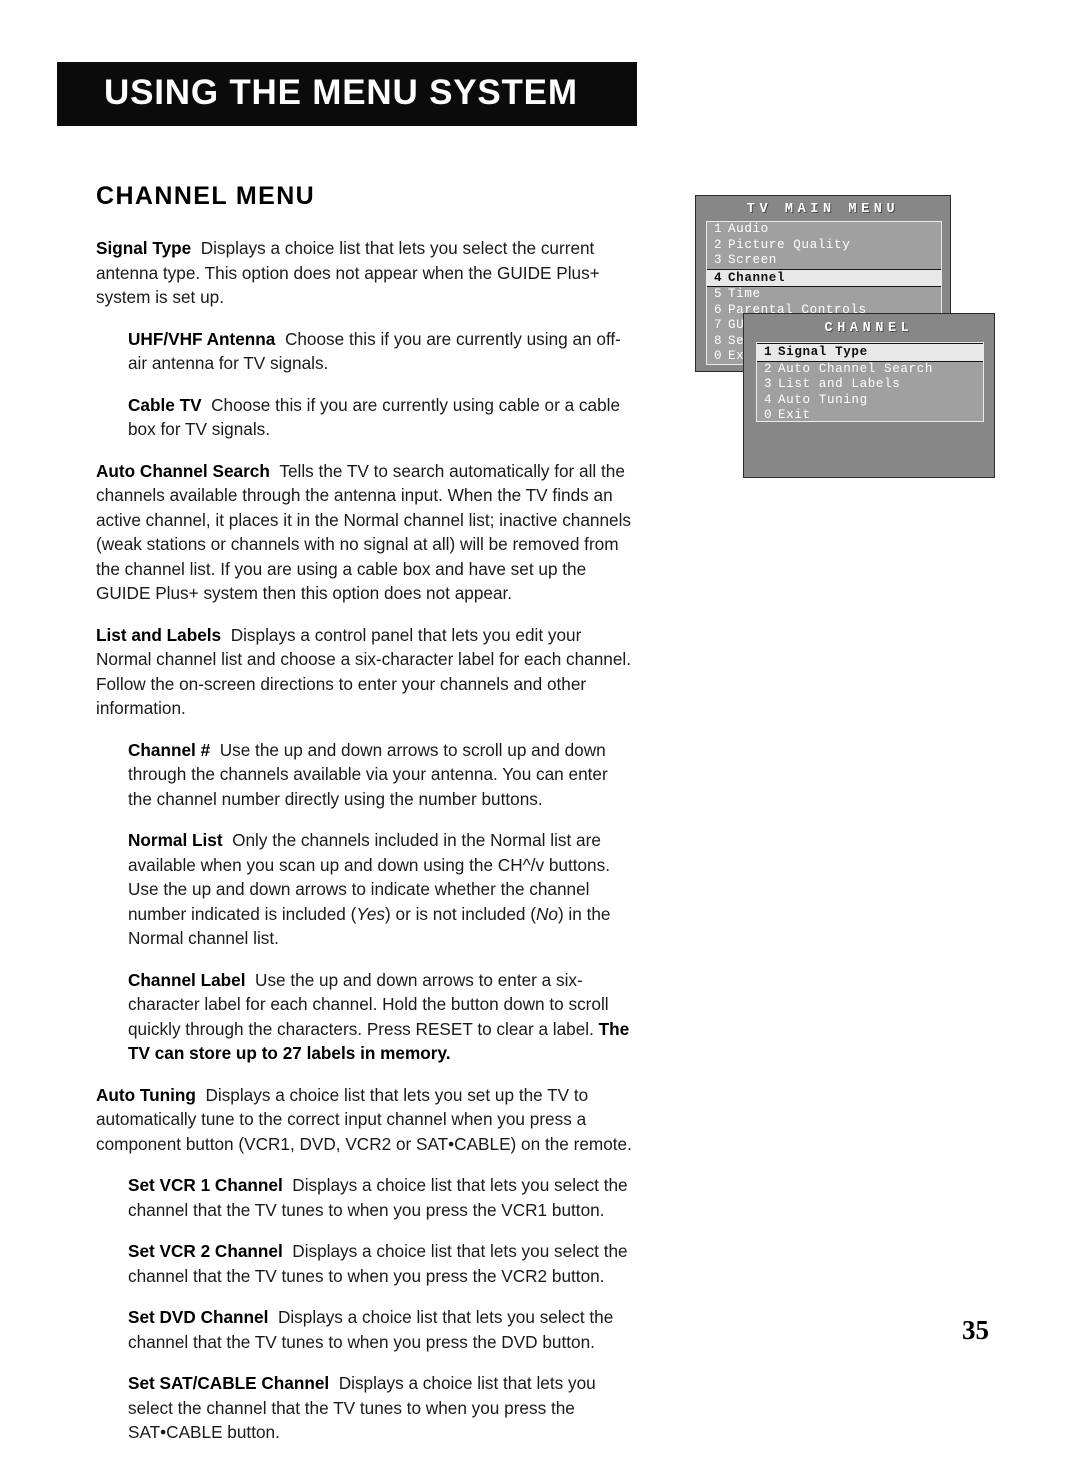 The width and height of the screenshot is (1080, 1462). Describe the element at coordinates (144, 248) in the screenshot. I see `paragraph-term: Signal Type` at that location.